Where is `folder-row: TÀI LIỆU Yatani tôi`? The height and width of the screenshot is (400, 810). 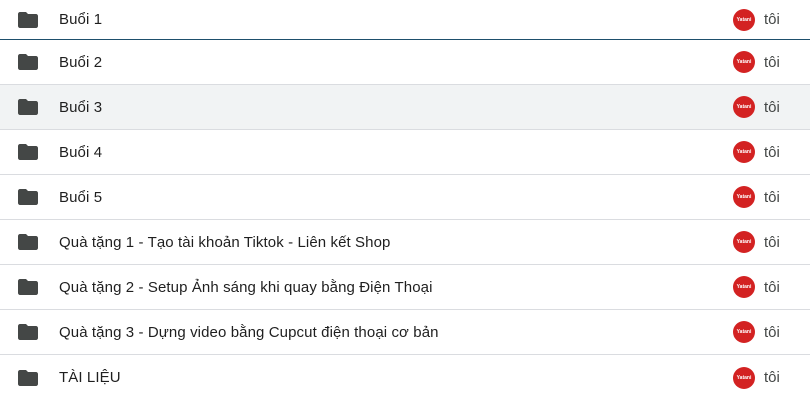
folder-row: TÀI LIỆU Yatani tôi is located at coordinates (405, 377).